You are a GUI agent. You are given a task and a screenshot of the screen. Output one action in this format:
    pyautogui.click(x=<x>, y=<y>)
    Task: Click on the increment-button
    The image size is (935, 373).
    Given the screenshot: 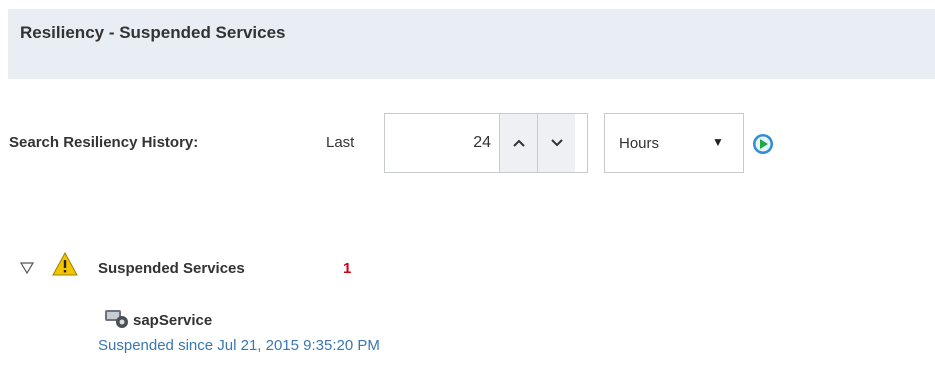 What is the action you would take?
    pyautogui.click(x=518, y=143)
    